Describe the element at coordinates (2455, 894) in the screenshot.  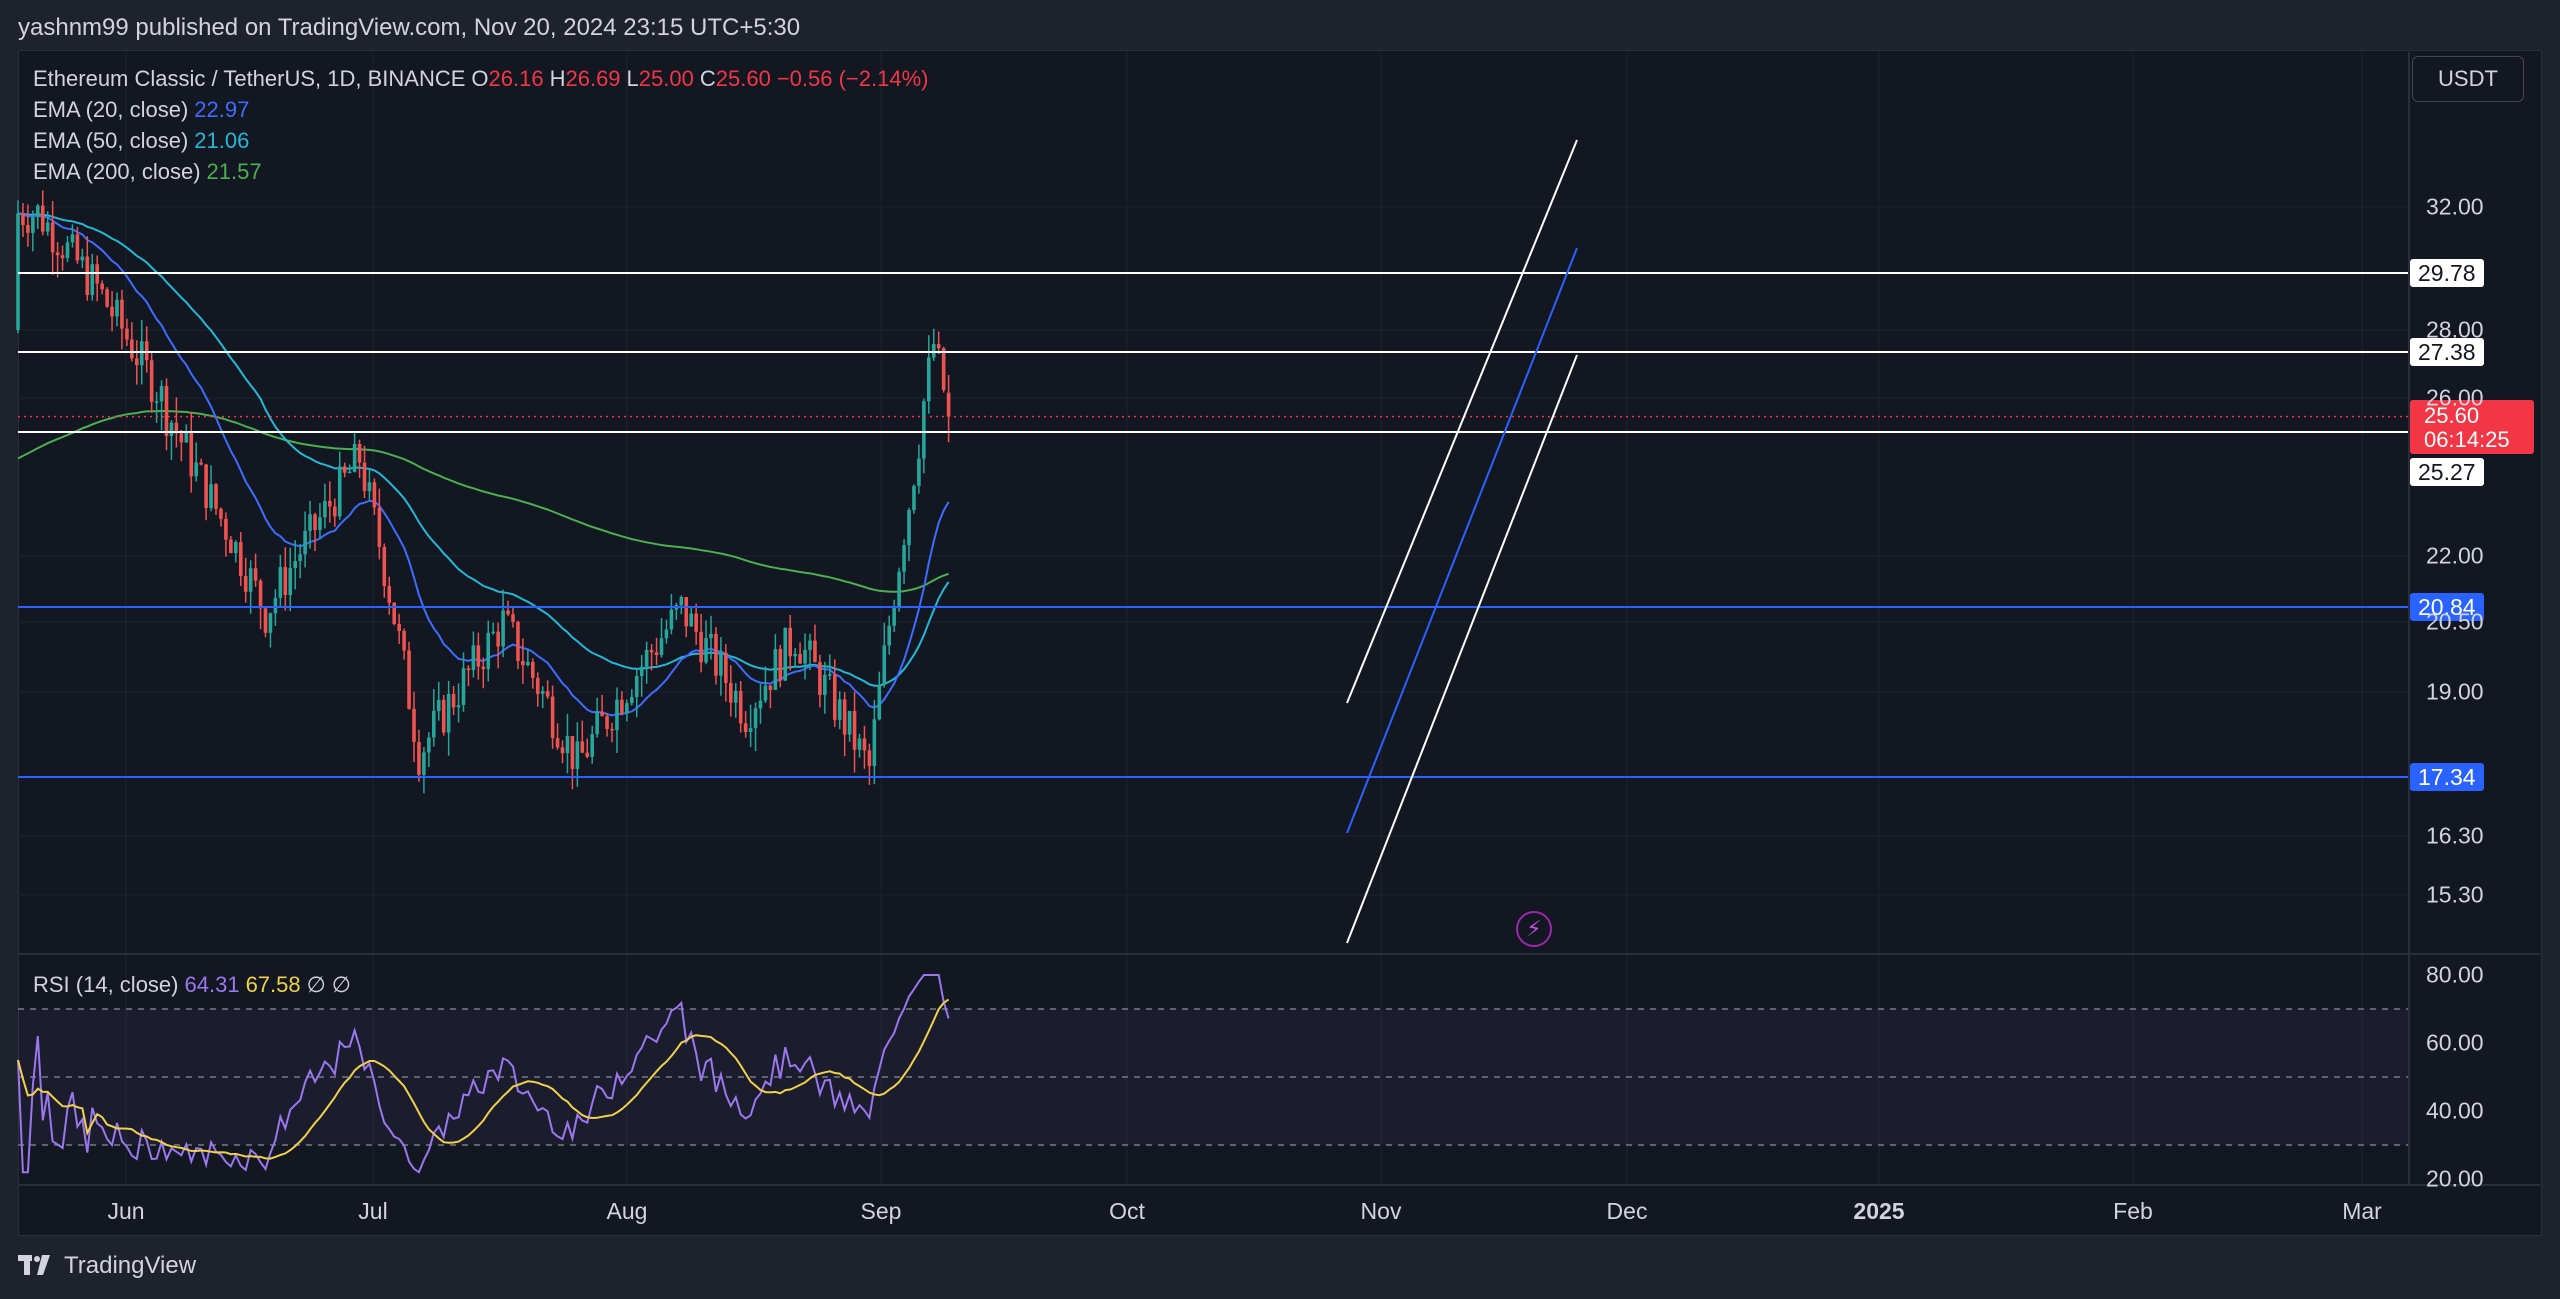
I see `y-tick-label: 15.30` at that location.